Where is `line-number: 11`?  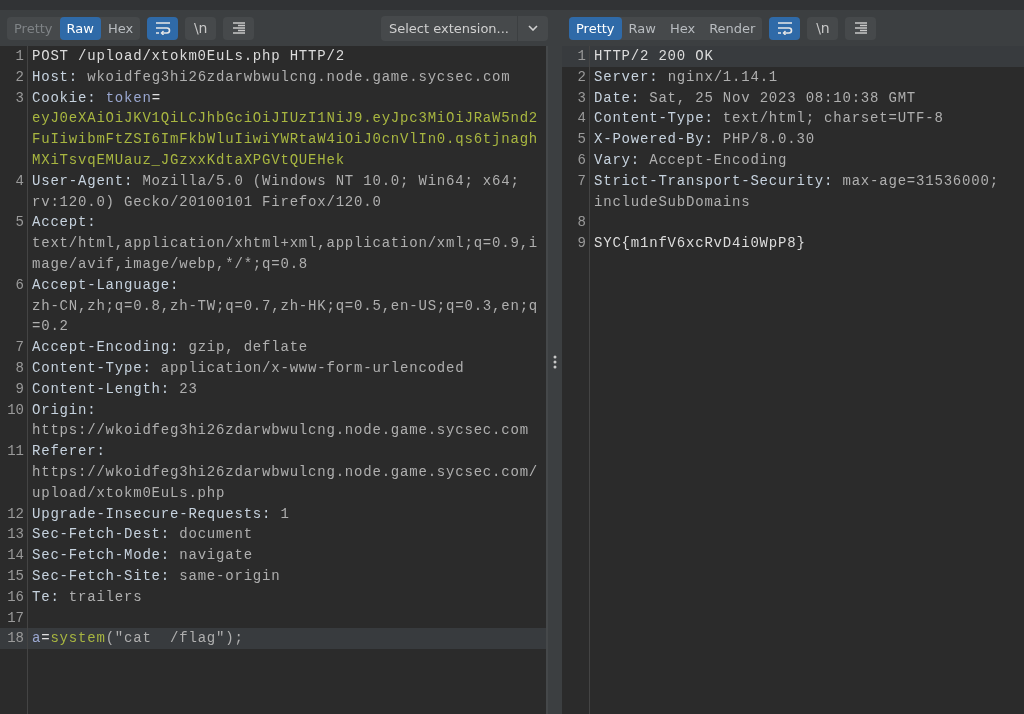 line-number: 11 is located at coordinates (14, 472).